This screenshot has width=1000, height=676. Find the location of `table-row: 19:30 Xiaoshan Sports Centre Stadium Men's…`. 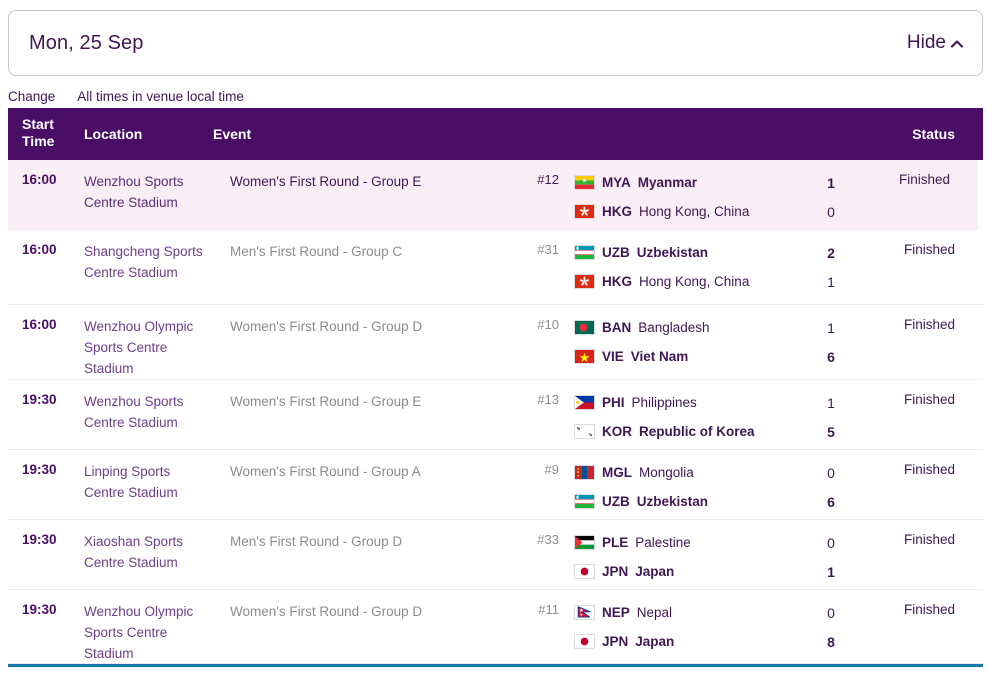

table-row: 19:30 Xiaoshan Sports Centre Stadium Men's… is located at coordinates (495, 555).